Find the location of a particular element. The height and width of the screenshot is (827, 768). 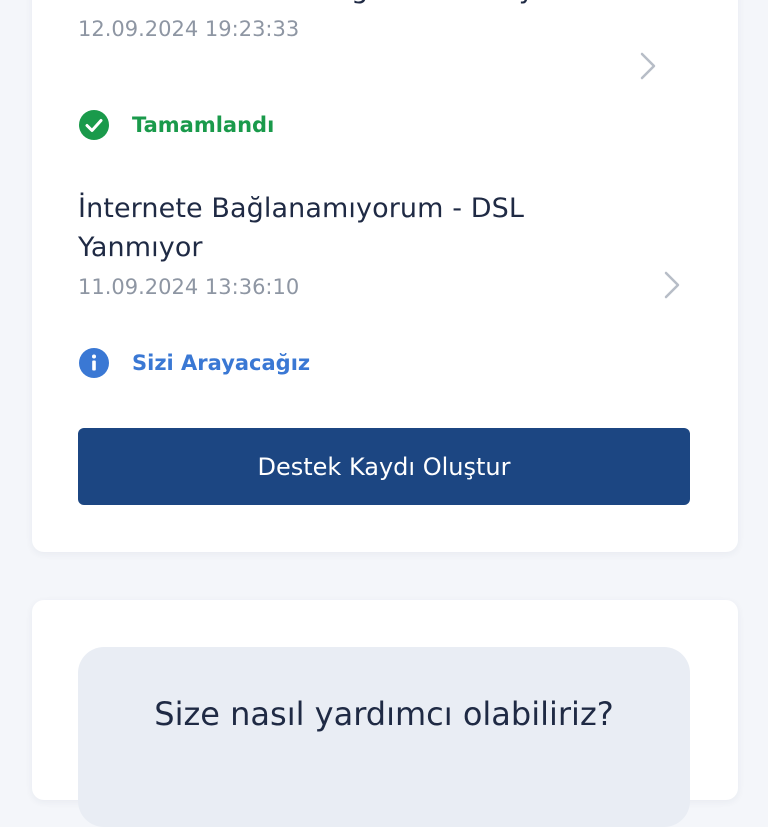

ticket-status: Tamamlandı is located at coordinates (176, 125).